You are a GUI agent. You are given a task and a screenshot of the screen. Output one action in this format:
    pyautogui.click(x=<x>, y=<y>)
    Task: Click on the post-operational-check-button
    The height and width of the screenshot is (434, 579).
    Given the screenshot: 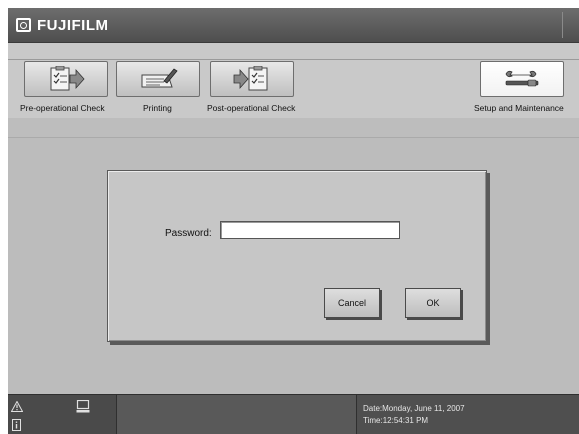 What is the action you would take?
    pyautogui.click(x=252, y=79)
    